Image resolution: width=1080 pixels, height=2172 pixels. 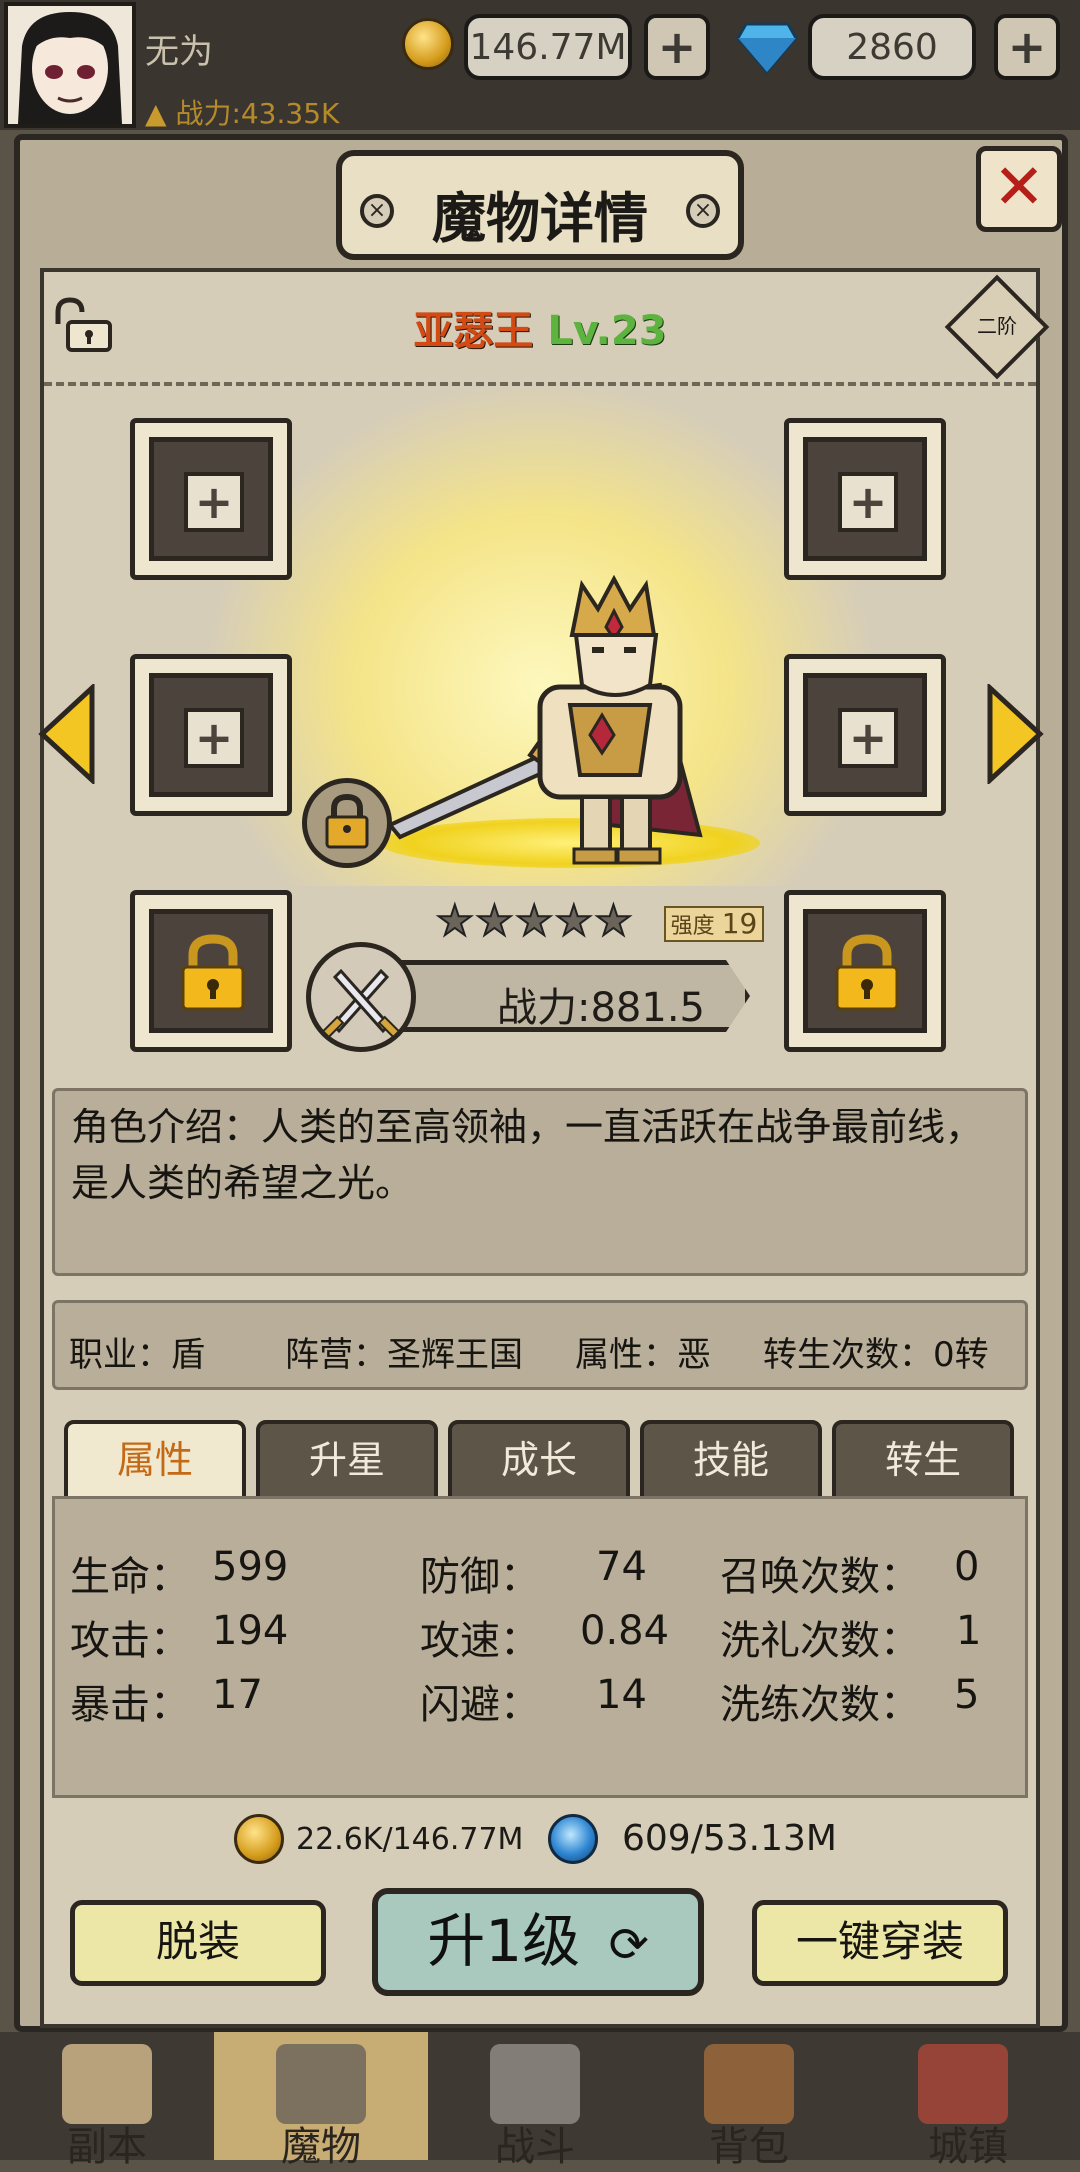 I want to click on monster-title-row: 亚瑟王 Lv.23, so click(x=540, y=327).